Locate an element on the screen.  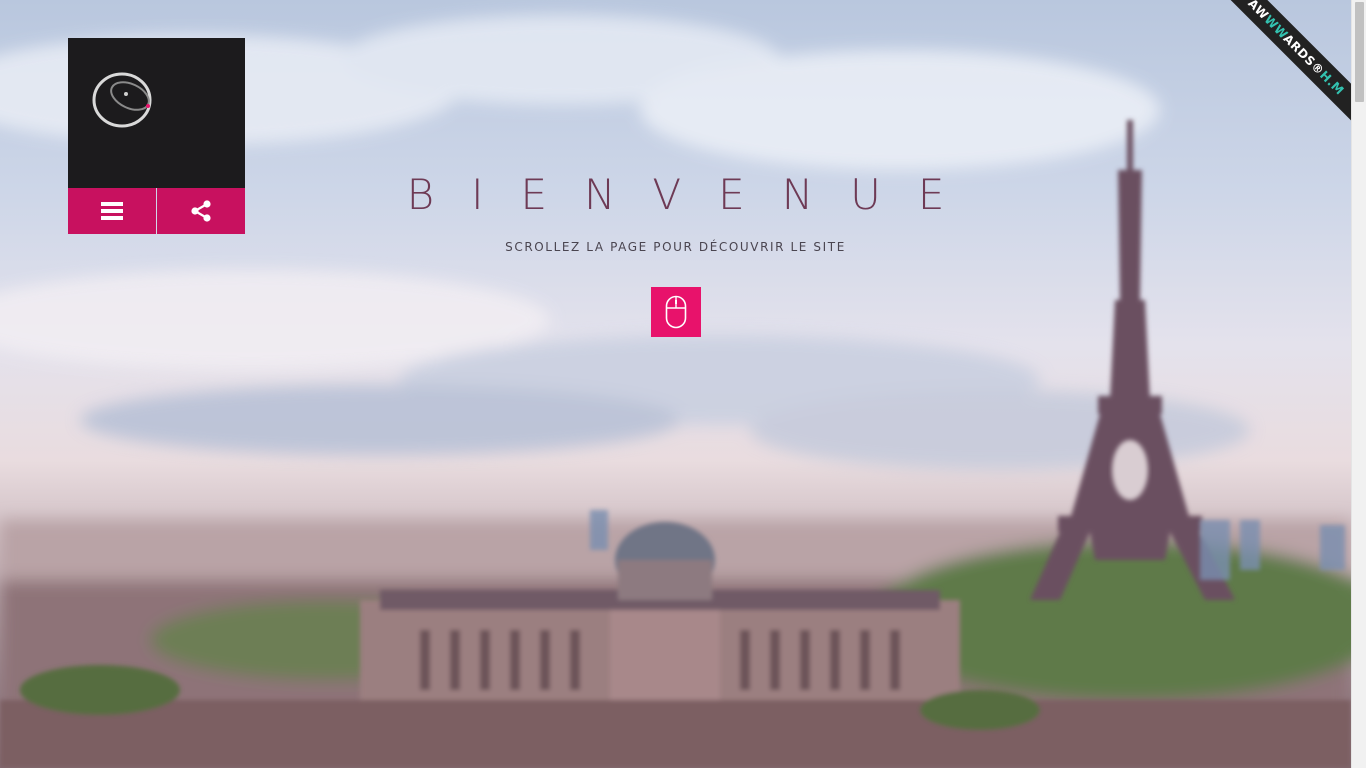
mouse-icon is located at coordinates (676, 312).